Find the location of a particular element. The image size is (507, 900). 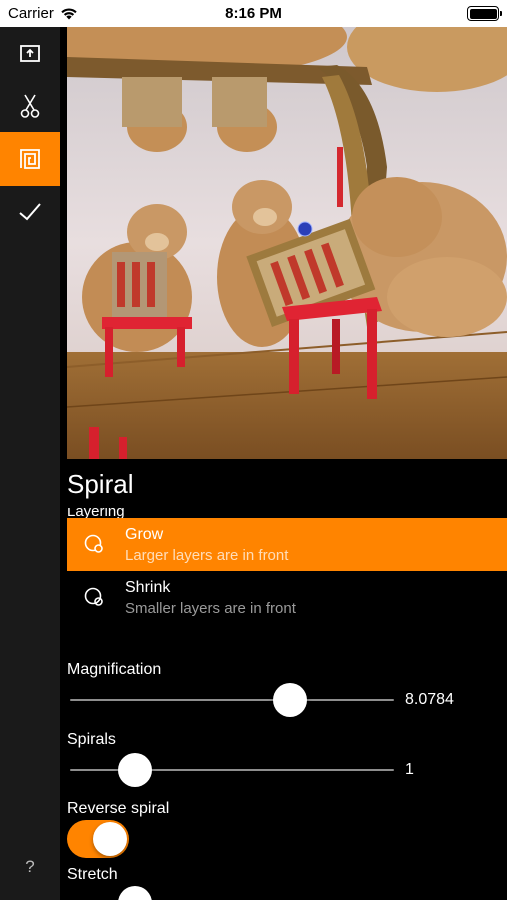

spirals-slider-thumb is located at coordinates (134, 770).